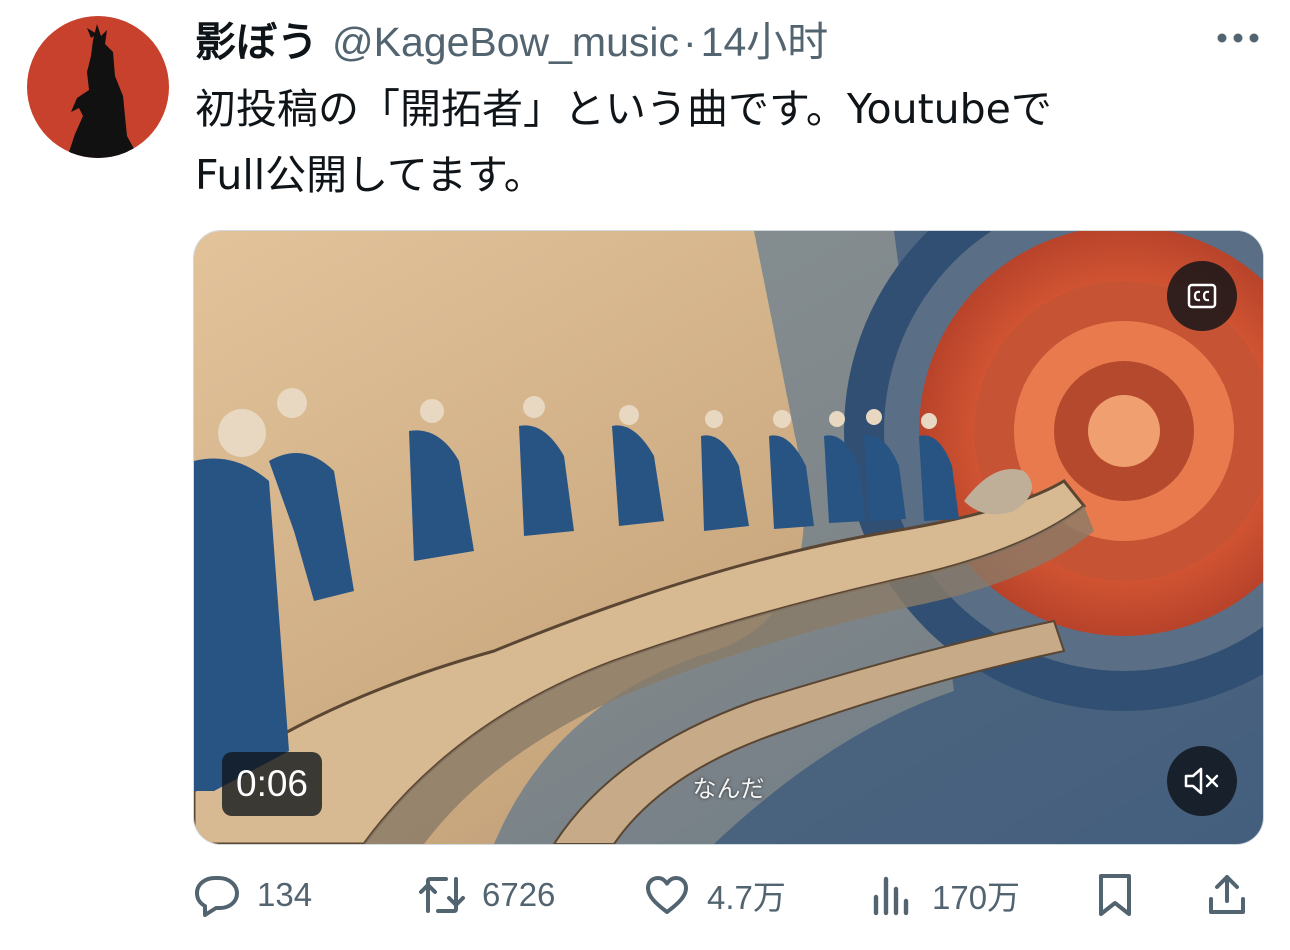 The height and width of the screenshot is (950, 1290). Describe the element at coordinates (370, 175) in the screenshot. I see `tweet-text-line-2: Full公開してます。` at that location.